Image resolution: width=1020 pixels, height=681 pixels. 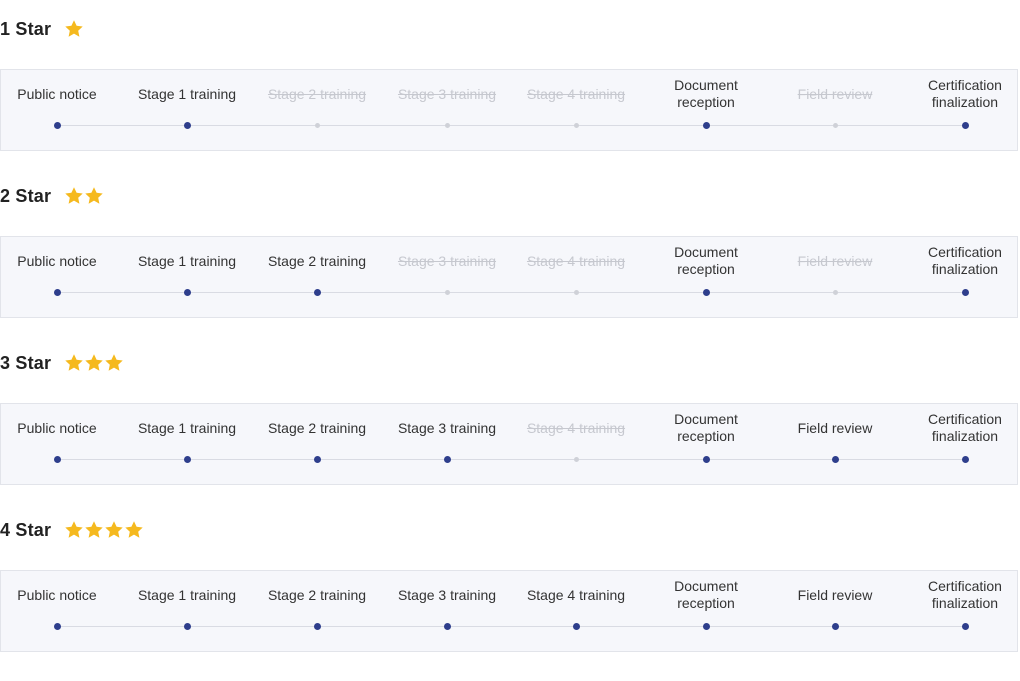 I want to click on tier-title: 4 Star, so click(x=26, y=529).